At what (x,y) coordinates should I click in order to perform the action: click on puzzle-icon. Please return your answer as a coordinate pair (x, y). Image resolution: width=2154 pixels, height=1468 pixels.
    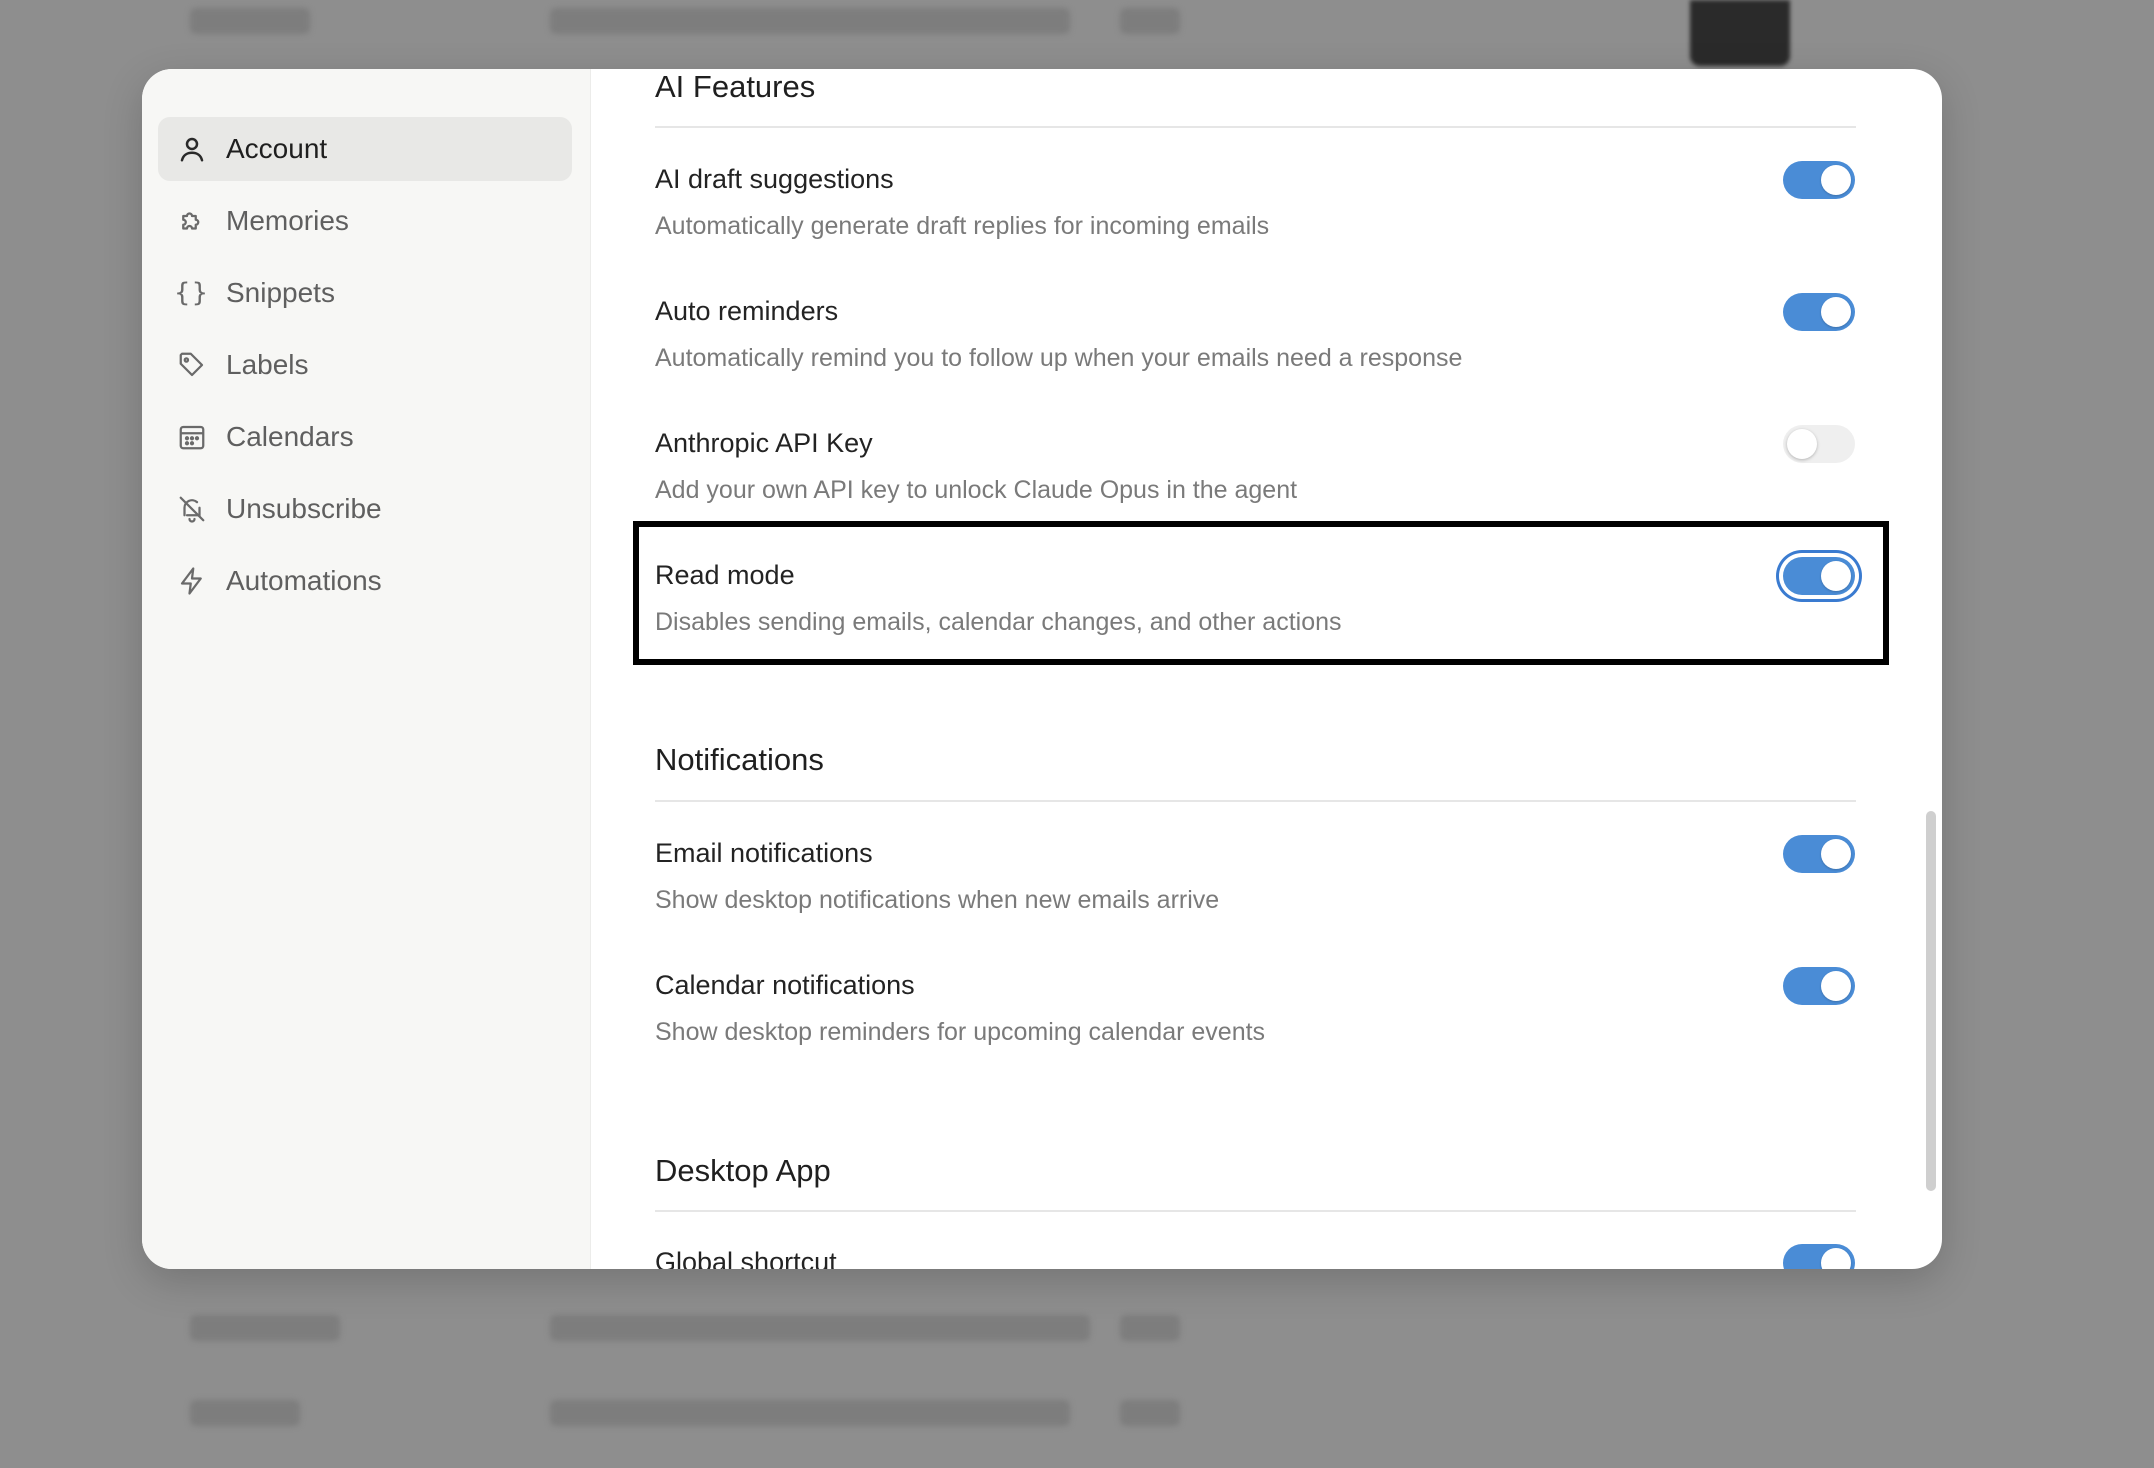
    Looking at the image, I should click on (192, 221).